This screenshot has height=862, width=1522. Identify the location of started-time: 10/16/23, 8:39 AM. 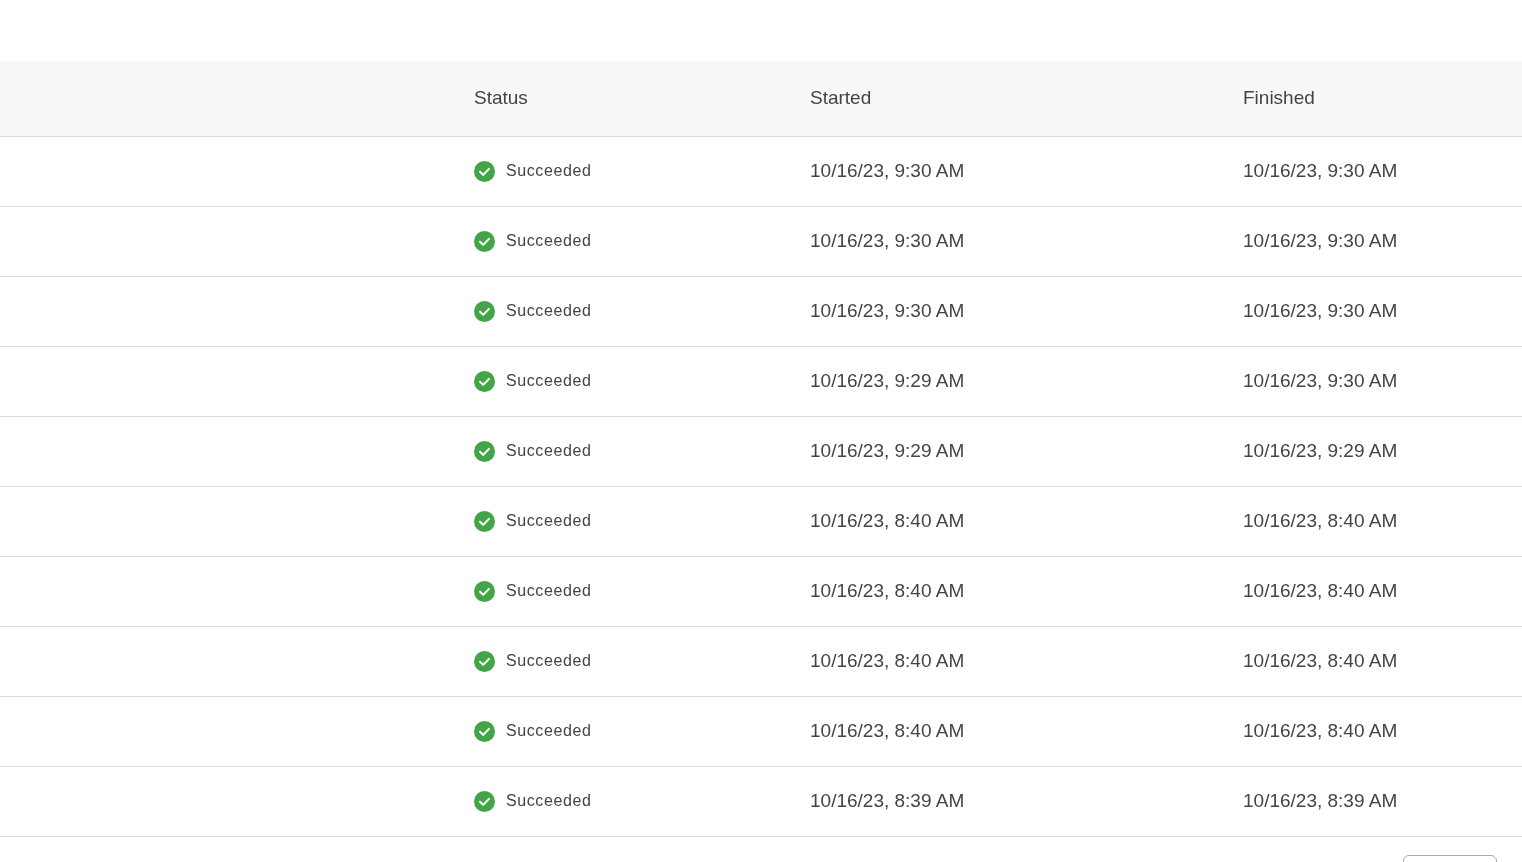
(887, 800).